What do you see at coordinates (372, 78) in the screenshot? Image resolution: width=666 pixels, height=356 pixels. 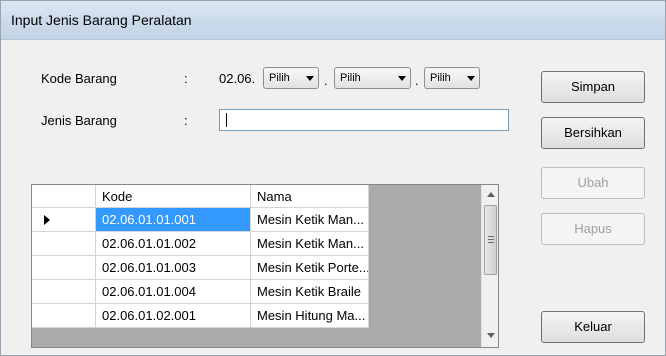 I see `kode-combo-2: Pilih` at bounding box center [372, 78].